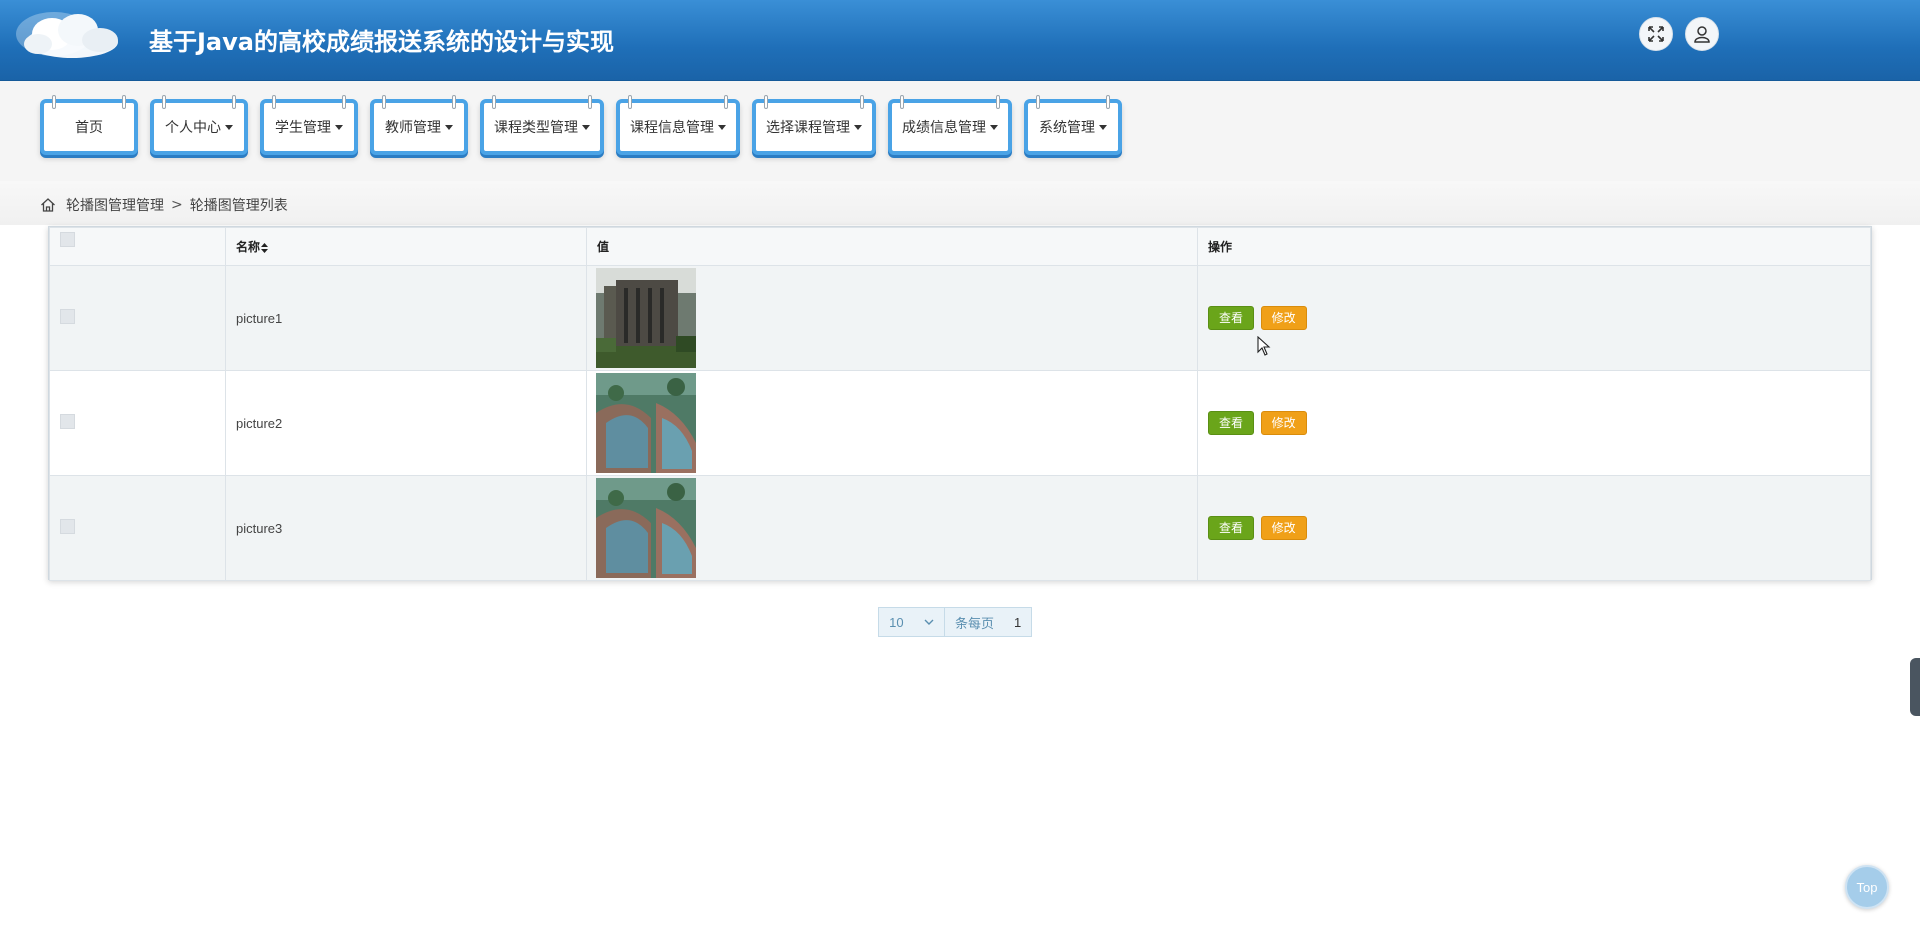 The height and width of the screenshot is (938, 1920). Describe the element at coordinates (960, 318) in the screenshot. I see `table-row: picture1 查看 修改` at that location.